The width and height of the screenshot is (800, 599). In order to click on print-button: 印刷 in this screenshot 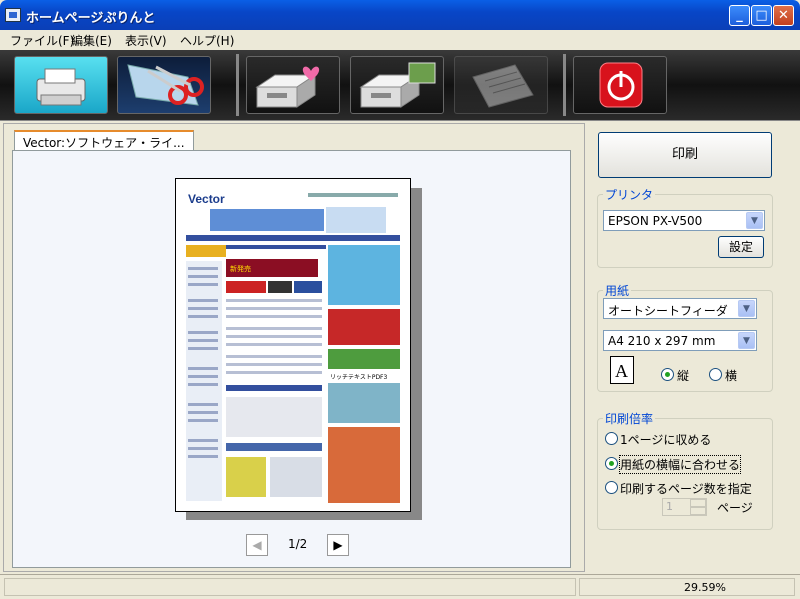, I will do `click(685, 155)`.